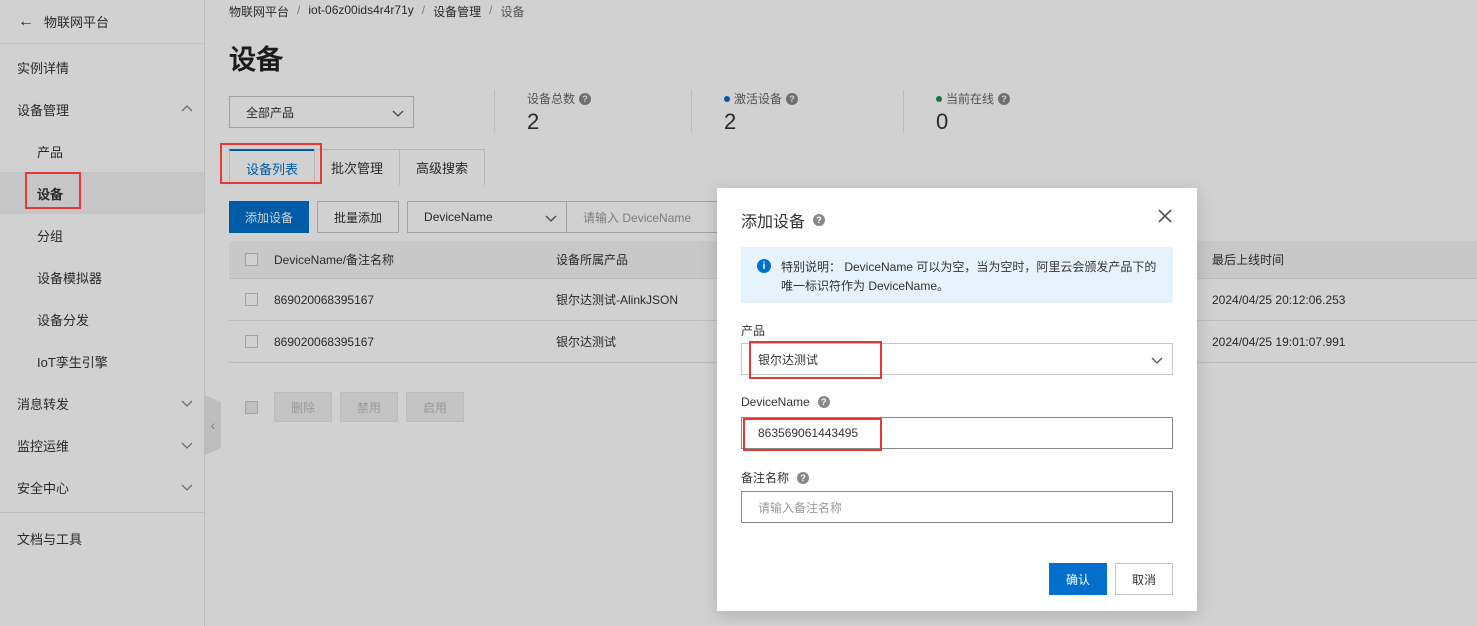  What do you see at coordinates (957, 507) in the screenshot?
I see `remark-input: 请输入备注名称` at bounding box center [957, 507].